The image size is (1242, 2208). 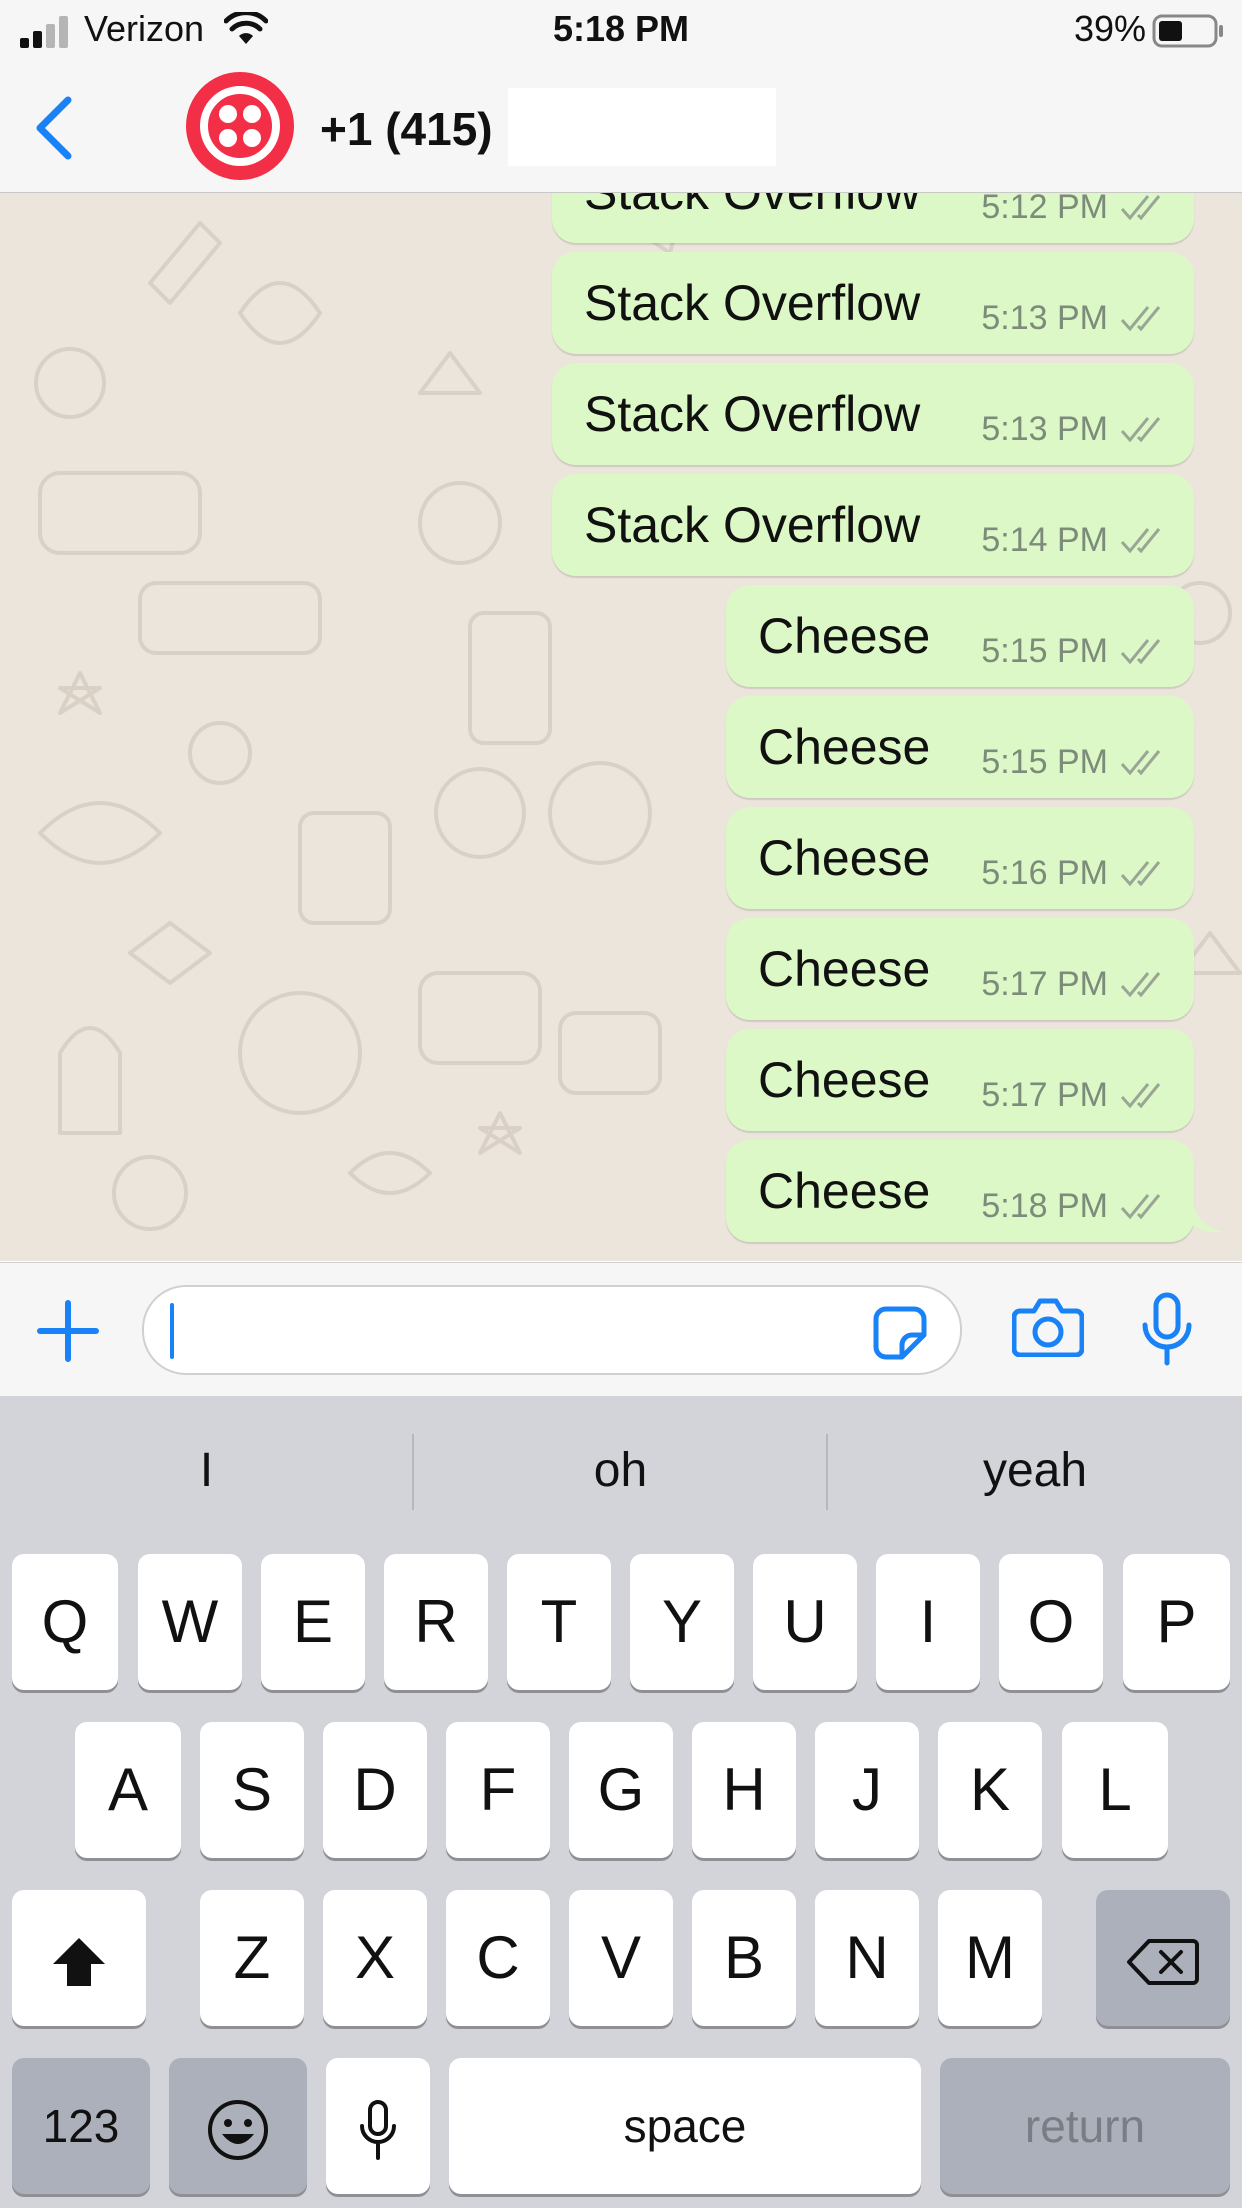 What do you see at coordinates (928, 1622) in the screenshot?
I see `key-i: I` at bounding box center [928, 1622].